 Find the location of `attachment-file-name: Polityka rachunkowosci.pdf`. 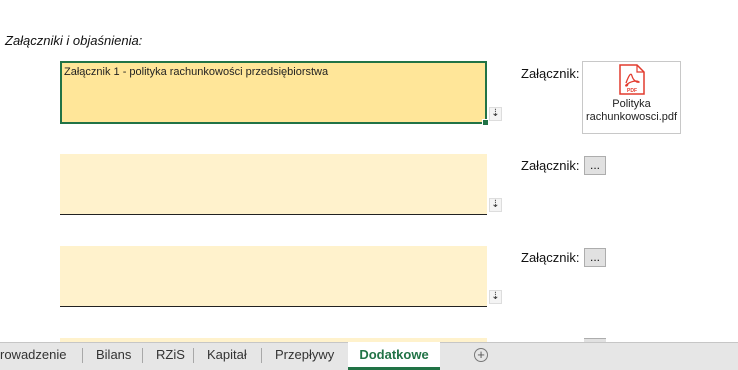

attachment-file-name: Polityka rachunkowosci.pdf is located at coordinates (631, 111).